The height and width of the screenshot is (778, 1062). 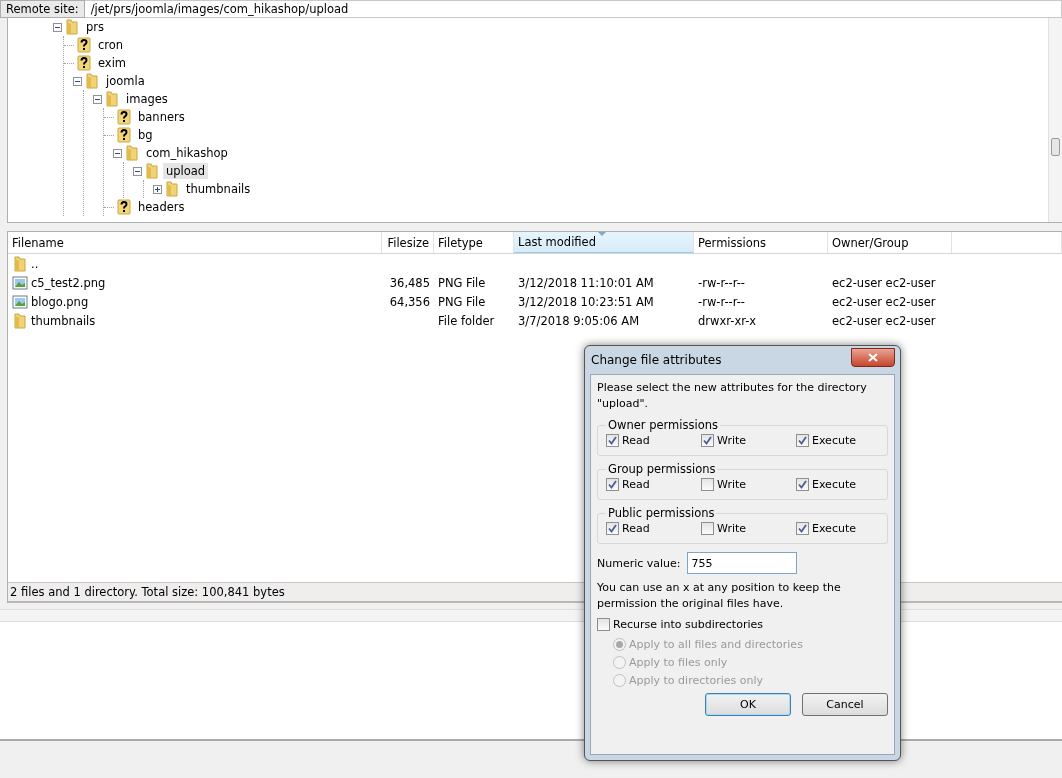 What do you see at coordinates (466, 320) in the screenshot?
I see `table-cell-text: File folder` at bounding box center [466, 320].